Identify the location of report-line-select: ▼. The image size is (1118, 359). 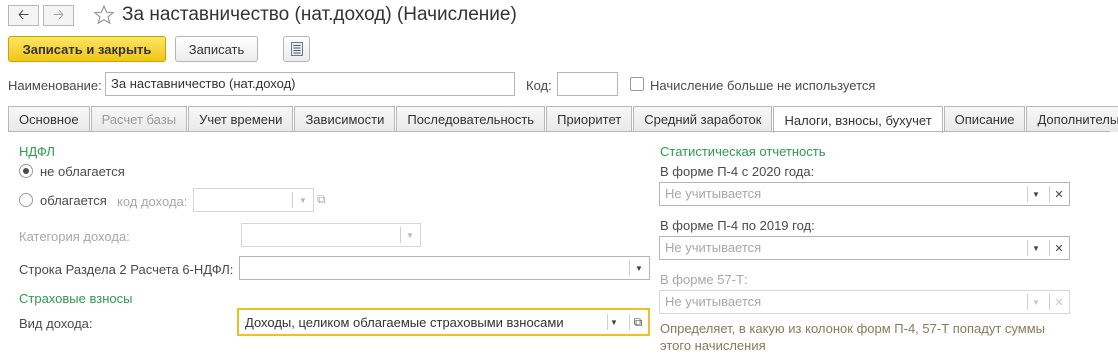
(444, 268).